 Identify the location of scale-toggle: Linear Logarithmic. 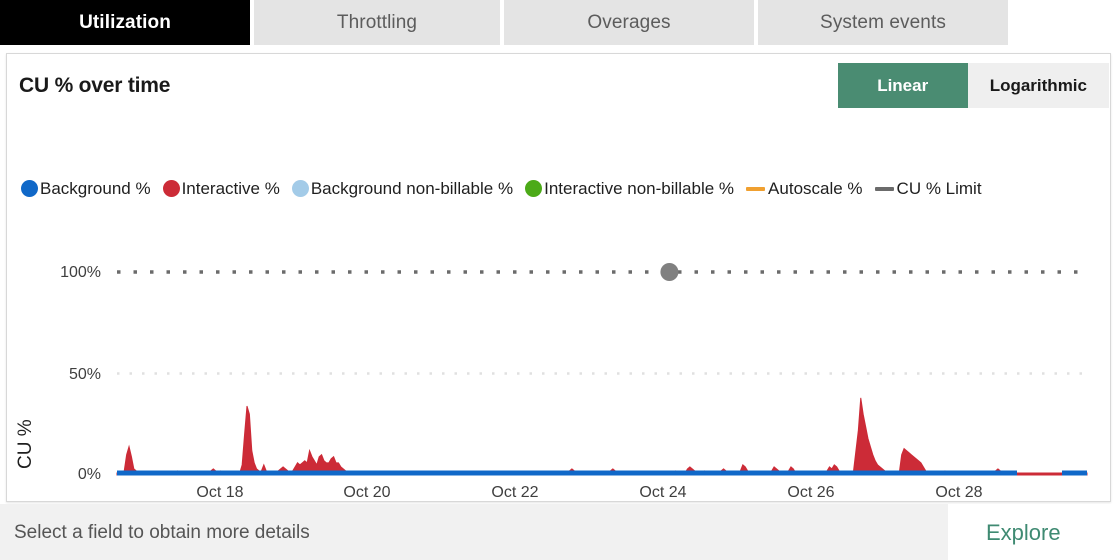
(973, 85).